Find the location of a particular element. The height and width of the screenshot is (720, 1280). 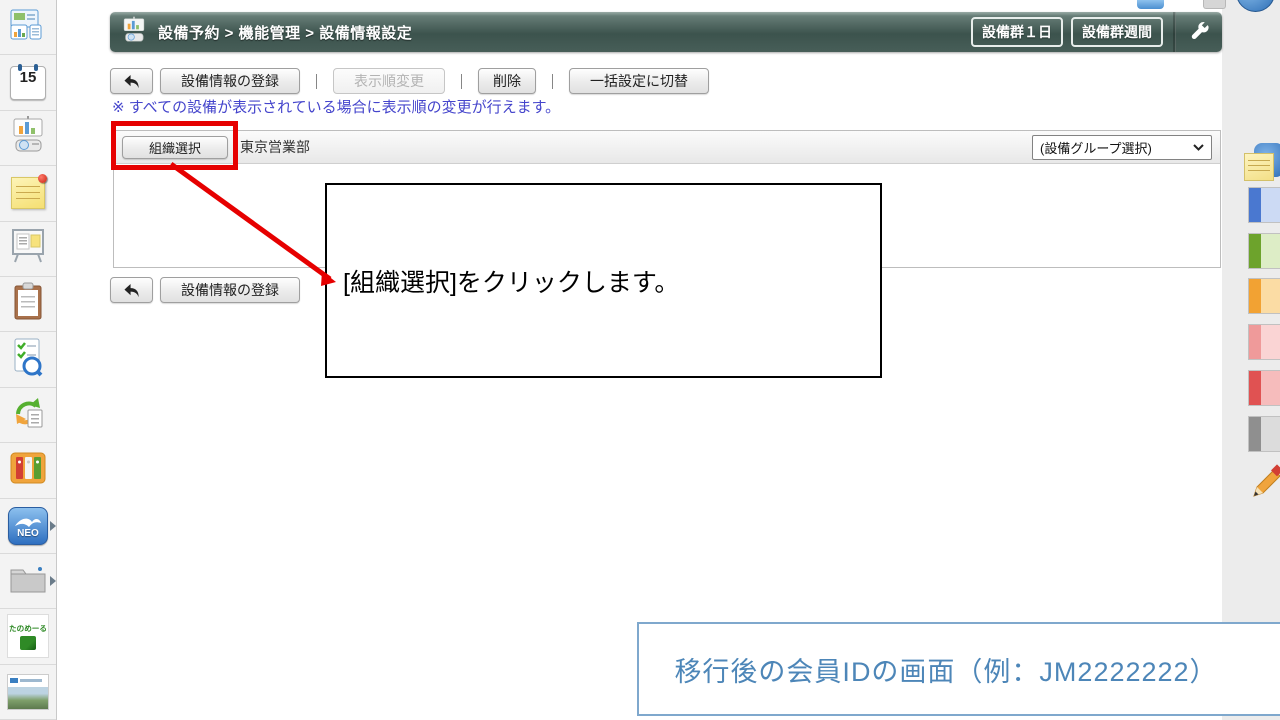

photo-ad-icon is located at coordinates (28, 691).